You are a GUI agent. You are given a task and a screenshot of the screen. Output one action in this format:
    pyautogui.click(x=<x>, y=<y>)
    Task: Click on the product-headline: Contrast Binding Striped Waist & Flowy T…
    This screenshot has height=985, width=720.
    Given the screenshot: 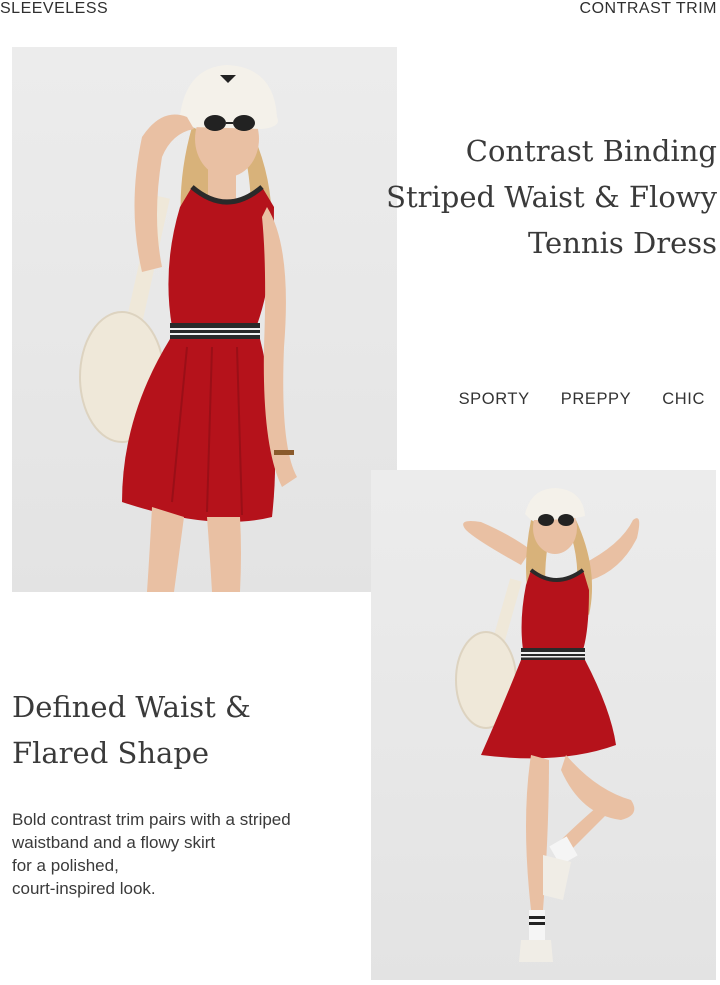 What is the action you would take?
    pyautogui.click(x=537, y=197)
    